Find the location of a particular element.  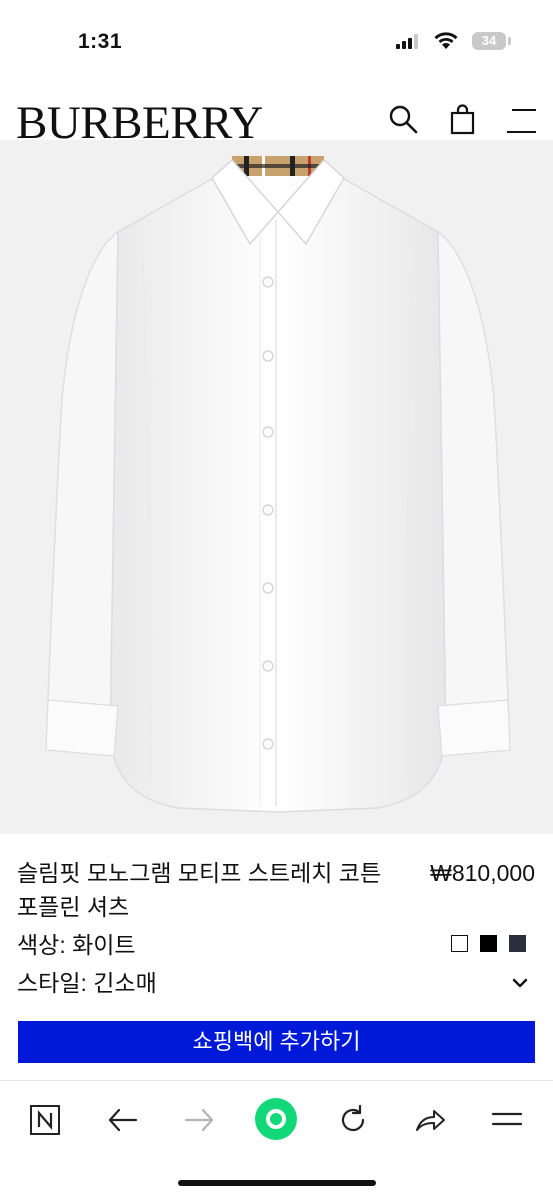

shopping-bag-icon is located at coordinates (463, 120).